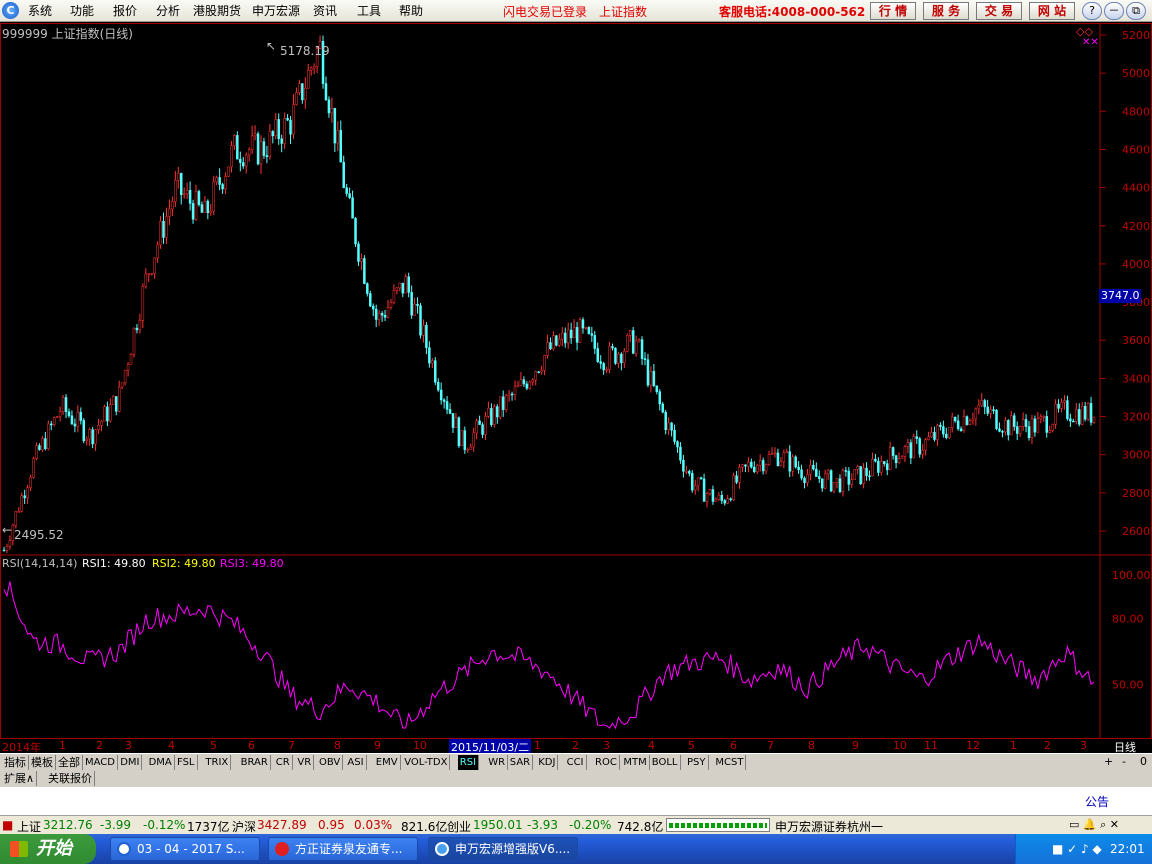 The image size is (1152, 864). What do you see at coordinates (1114, 11) in the screenshot?
I see `minimize-button: －` at bounding box center [1114, 11].